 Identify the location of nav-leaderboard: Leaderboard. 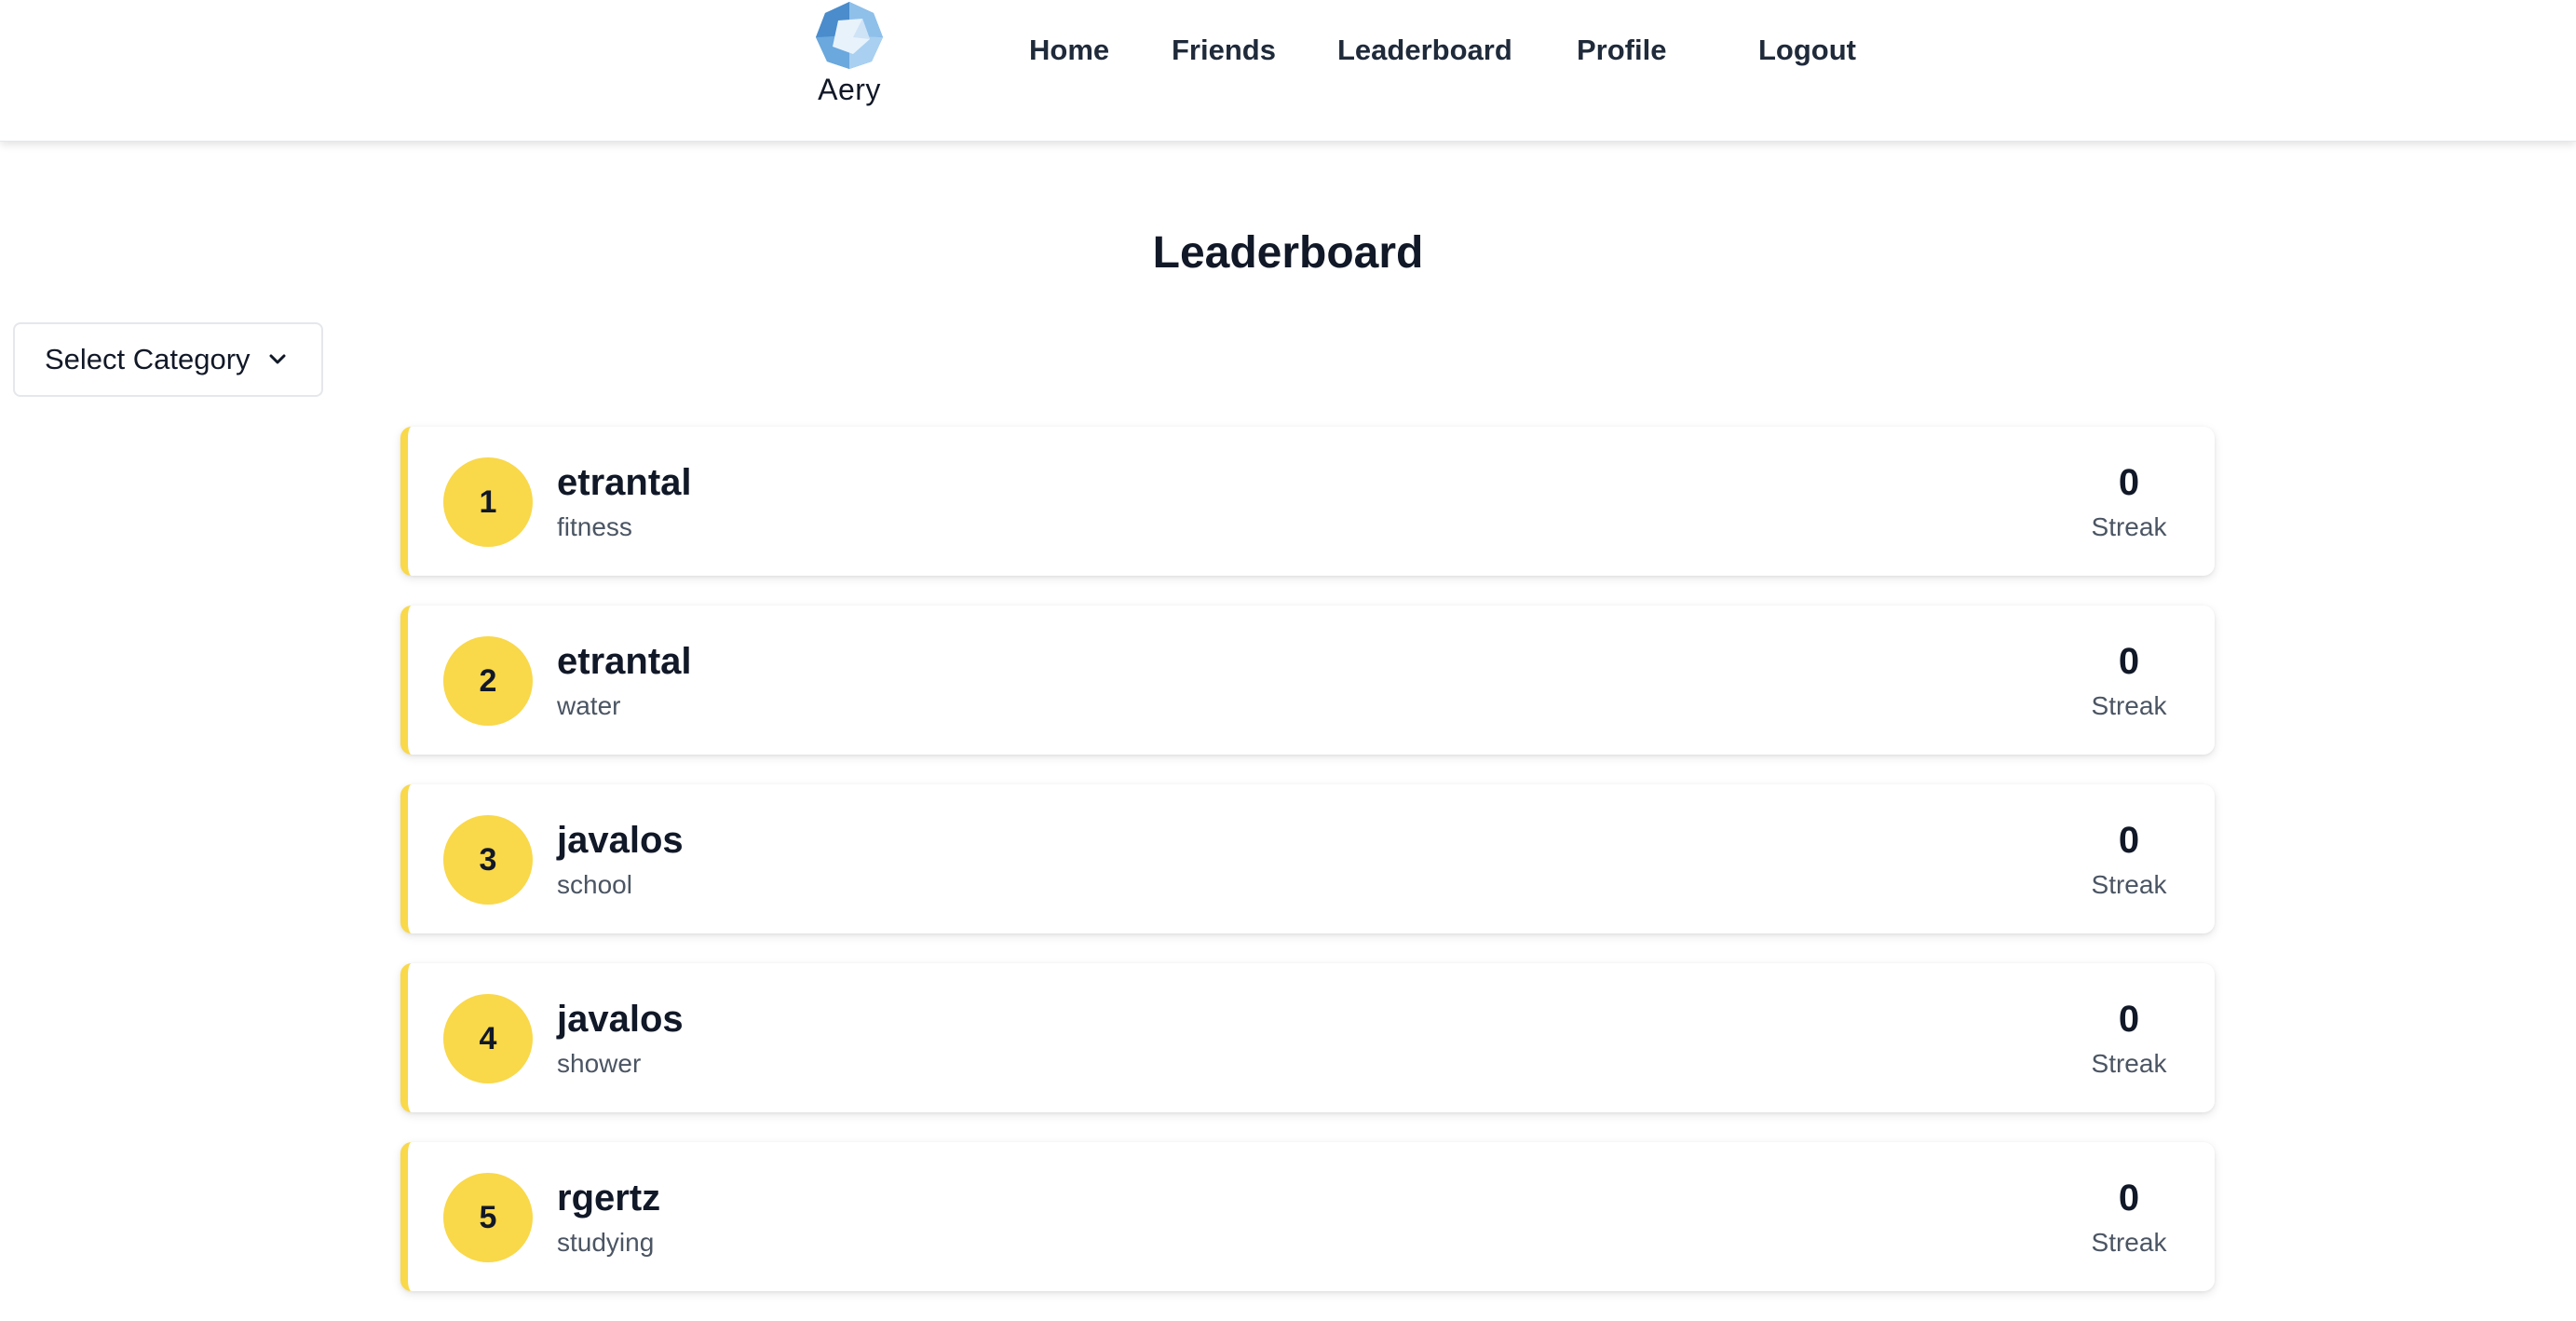
(1424, 51).